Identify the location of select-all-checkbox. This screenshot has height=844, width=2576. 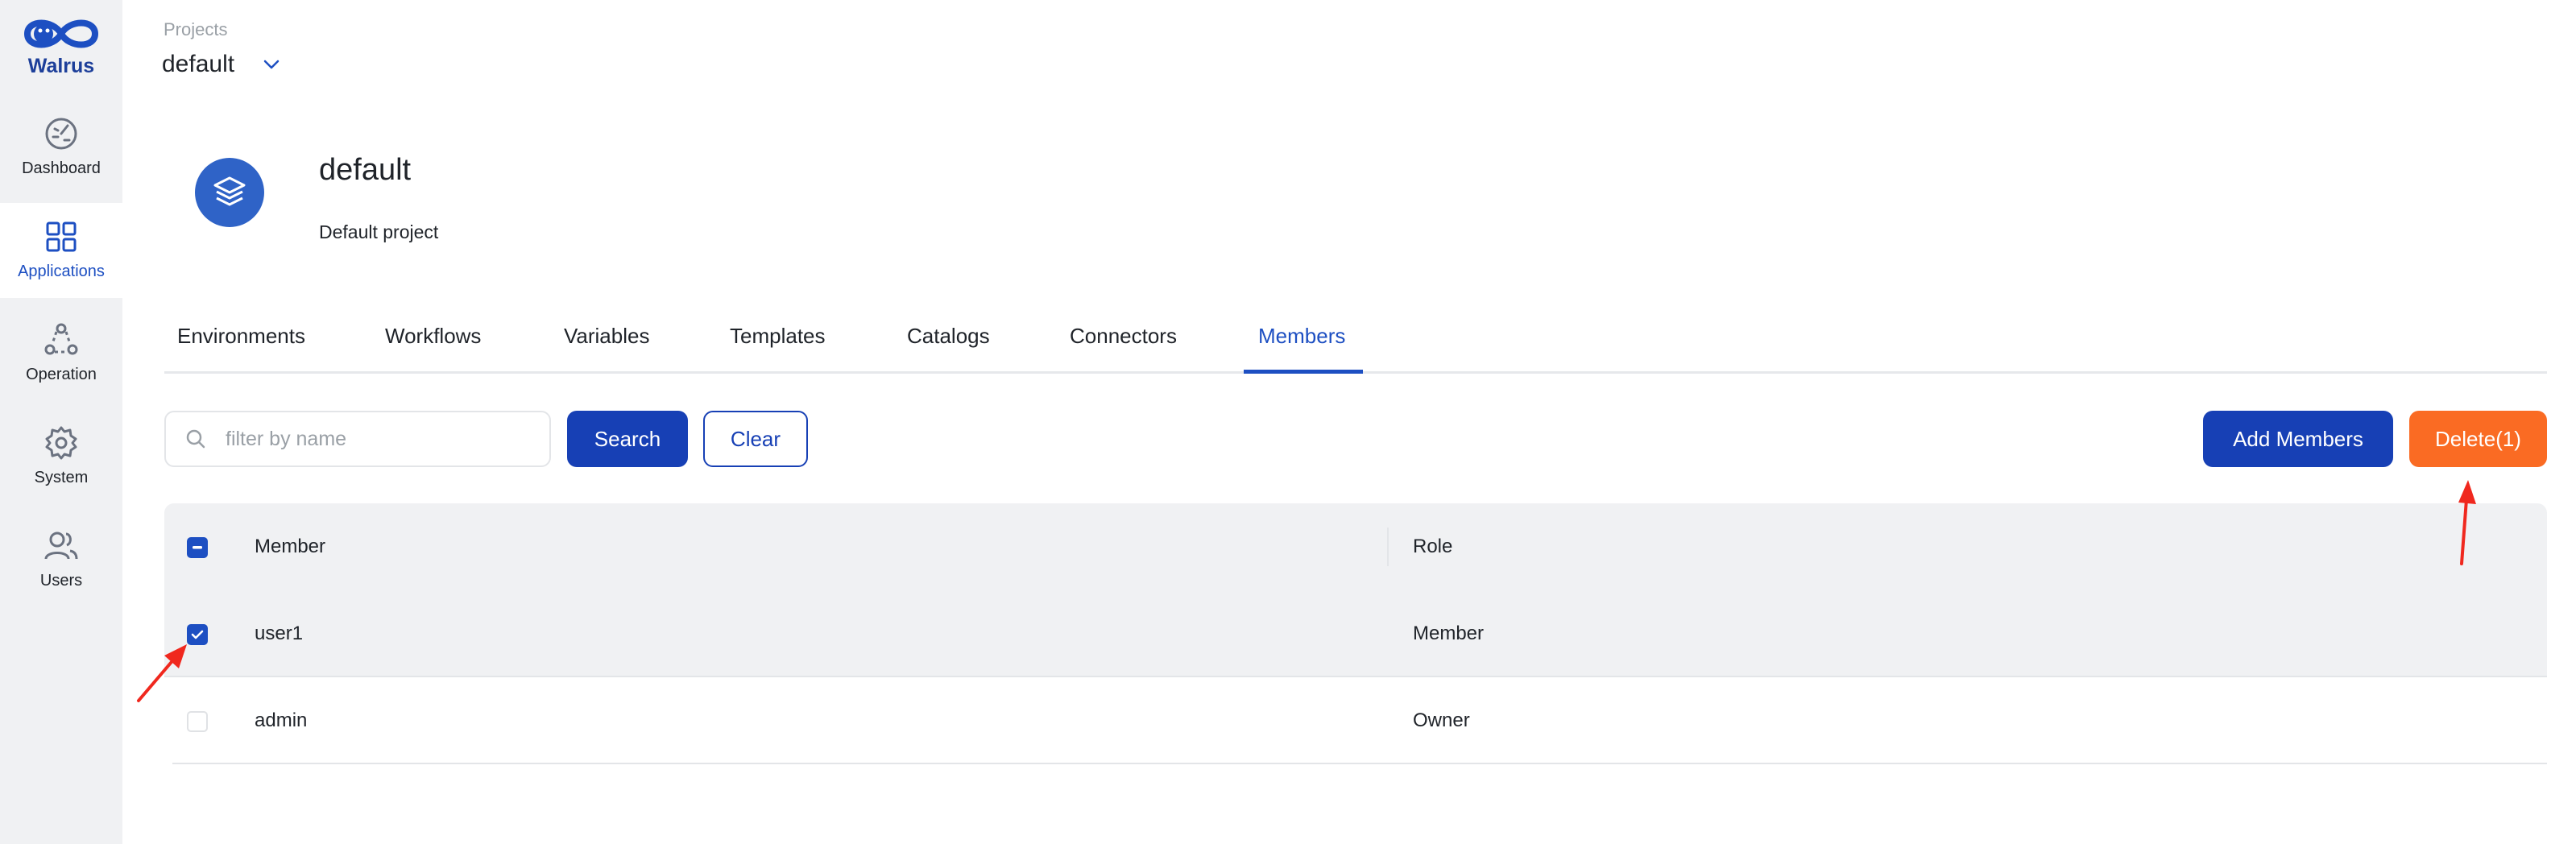
(197, 547).